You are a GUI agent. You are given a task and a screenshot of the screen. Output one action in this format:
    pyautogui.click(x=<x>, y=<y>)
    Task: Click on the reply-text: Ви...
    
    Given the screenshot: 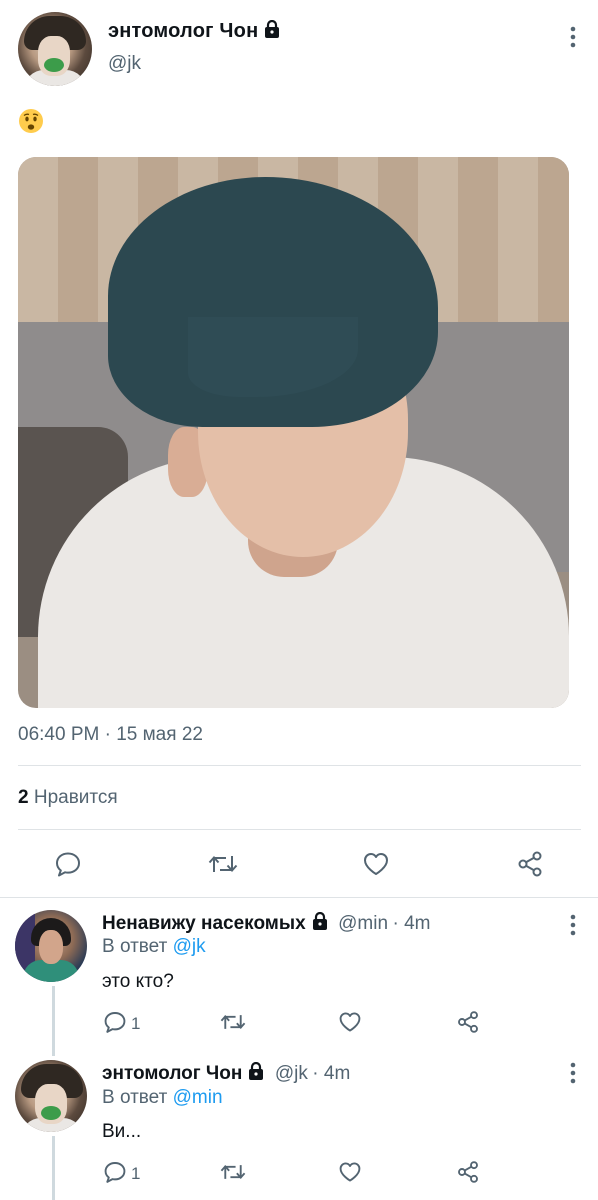 What is the action you would take?
    pyautogui.click(x=122, y=1131)
    